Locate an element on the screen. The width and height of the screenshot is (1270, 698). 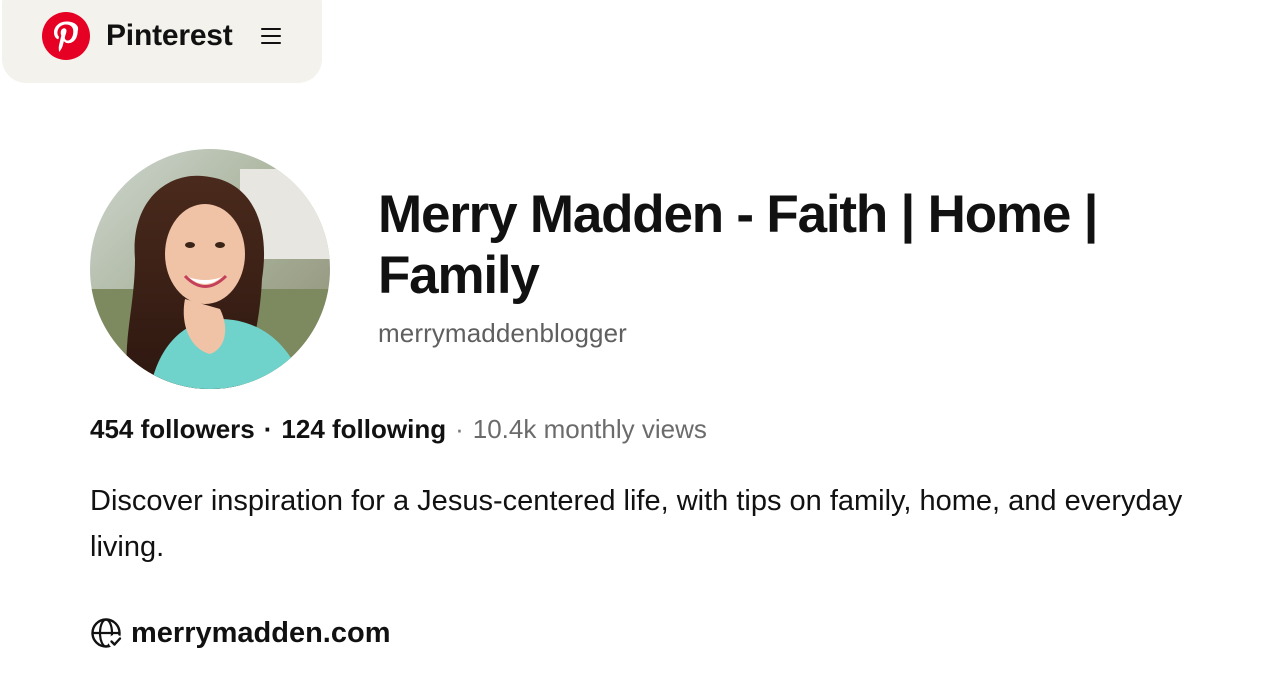
profile-name: Merry Madden - Faith | Home | Family is located at coordinates (738, 245).